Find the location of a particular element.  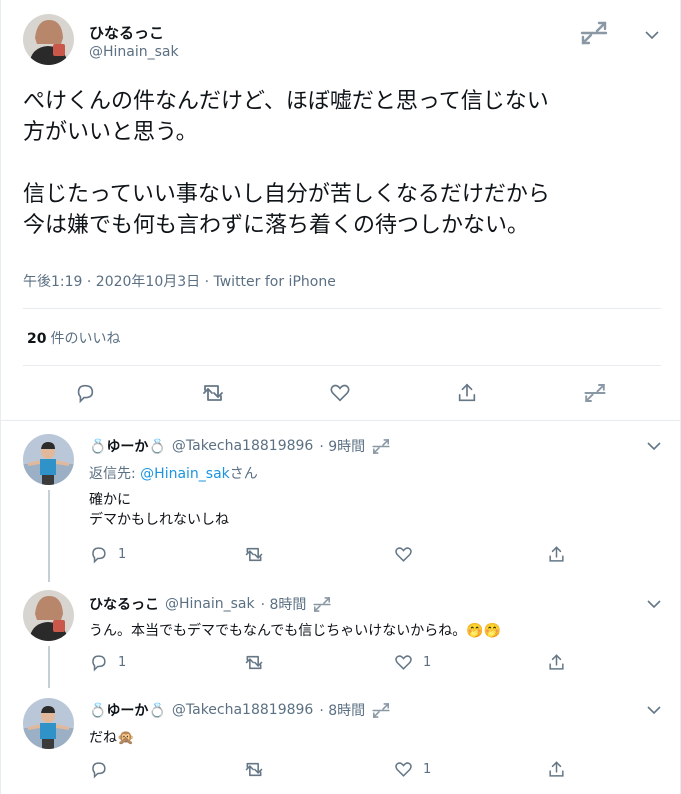

likes-label: 件のいいね is located at coordinates (85, 339).